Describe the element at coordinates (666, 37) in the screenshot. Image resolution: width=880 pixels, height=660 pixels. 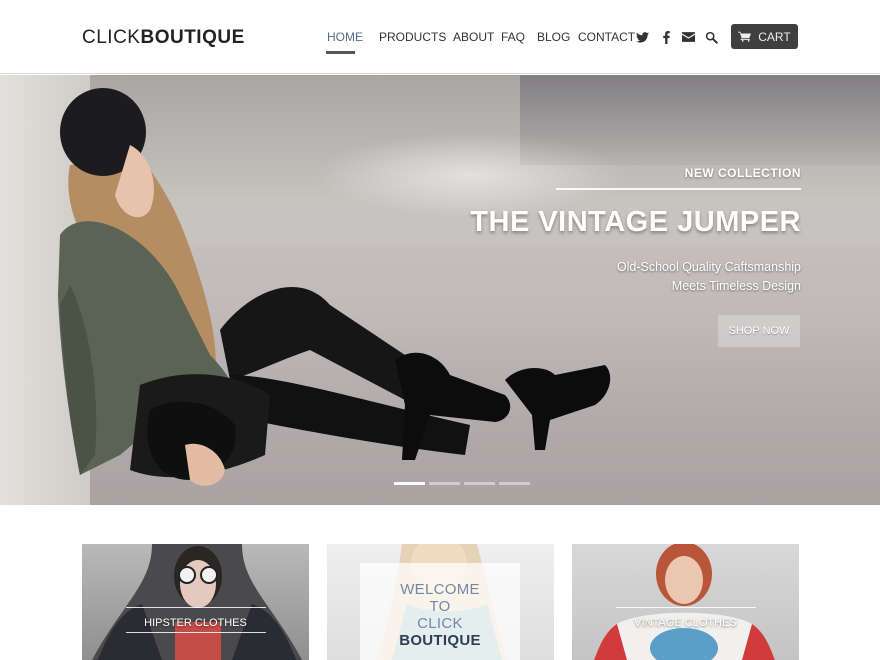
I see `facebook-icon` at that location.